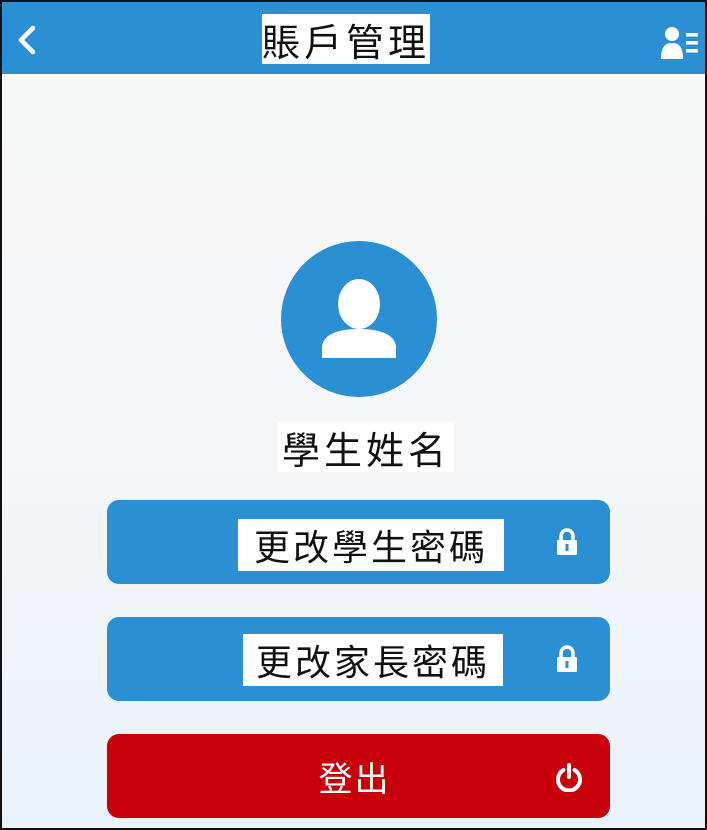  Describe the element at coordinates (371, 545) in the screenshot. I see `change-student-password-label: 更改學生密碼` at that location.